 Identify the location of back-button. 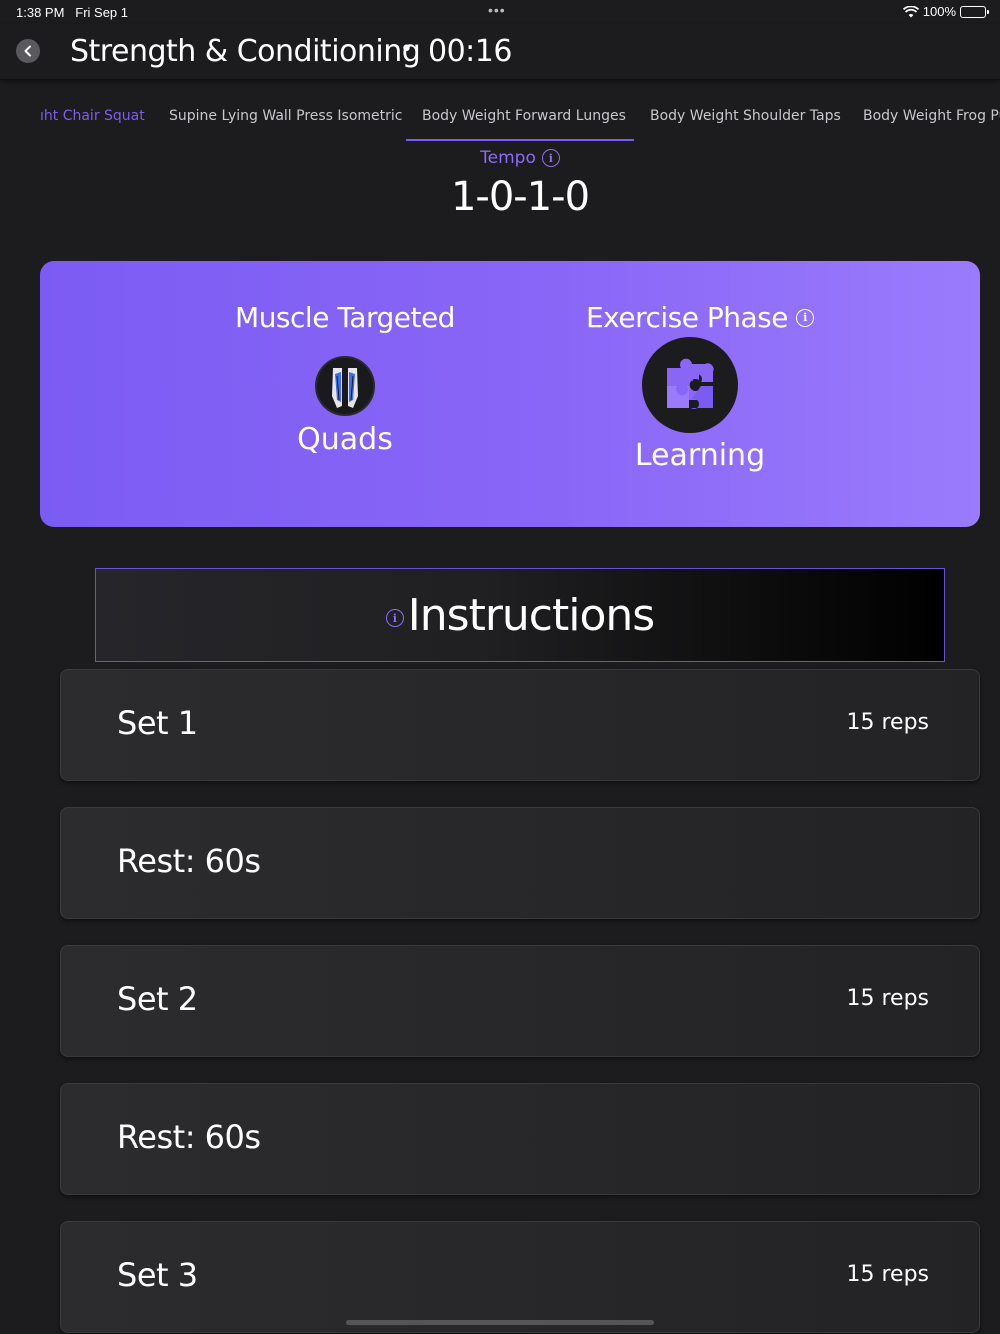
(28, 51).